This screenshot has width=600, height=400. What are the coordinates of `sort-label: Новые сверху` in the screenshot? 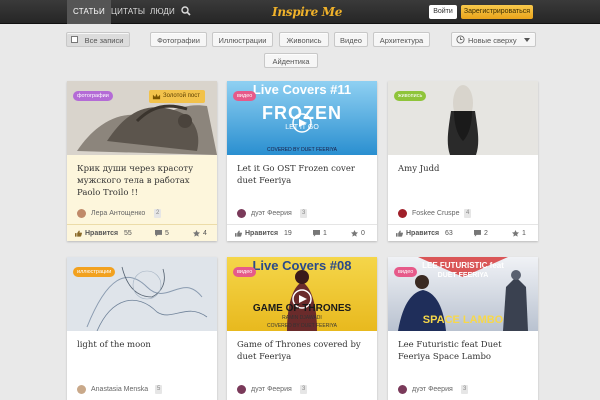 It's located at (492, 40).